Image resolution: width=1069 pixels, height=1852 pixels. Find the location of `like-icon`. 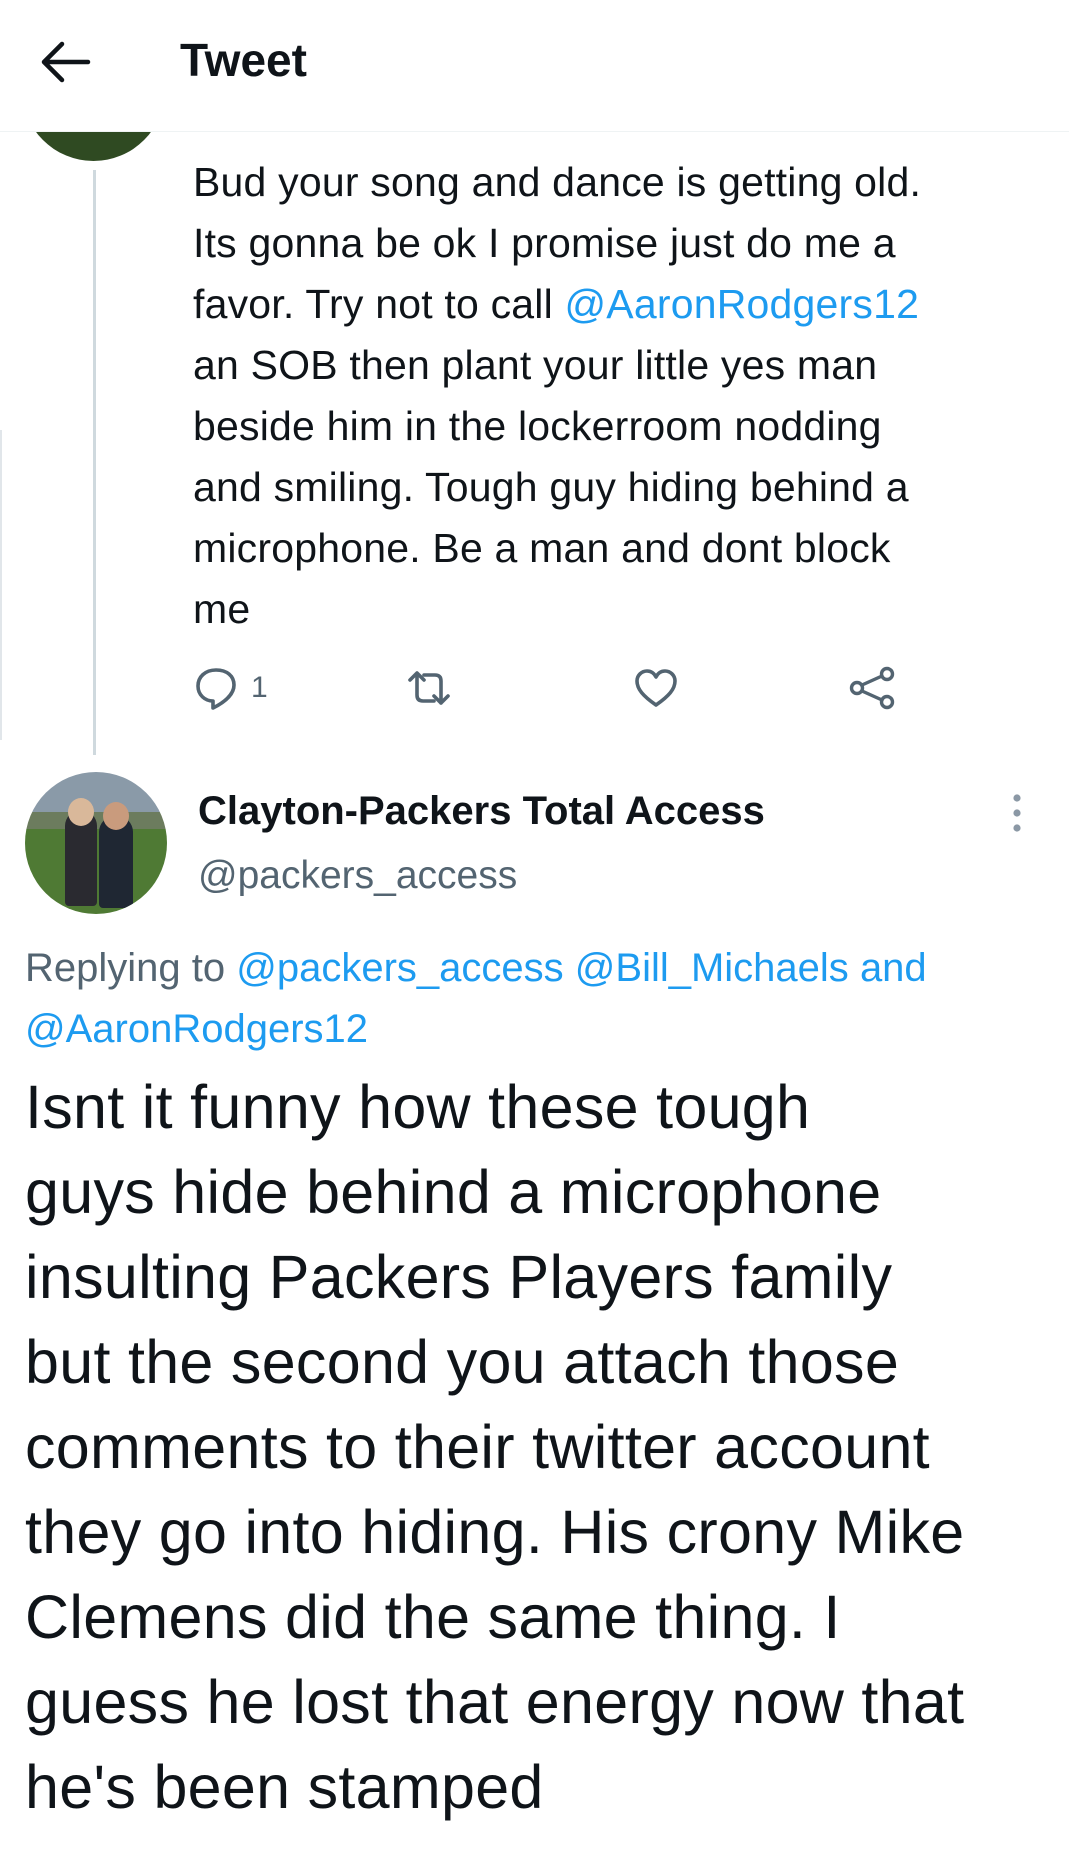

like-icon is located at coordinates (656, 688).